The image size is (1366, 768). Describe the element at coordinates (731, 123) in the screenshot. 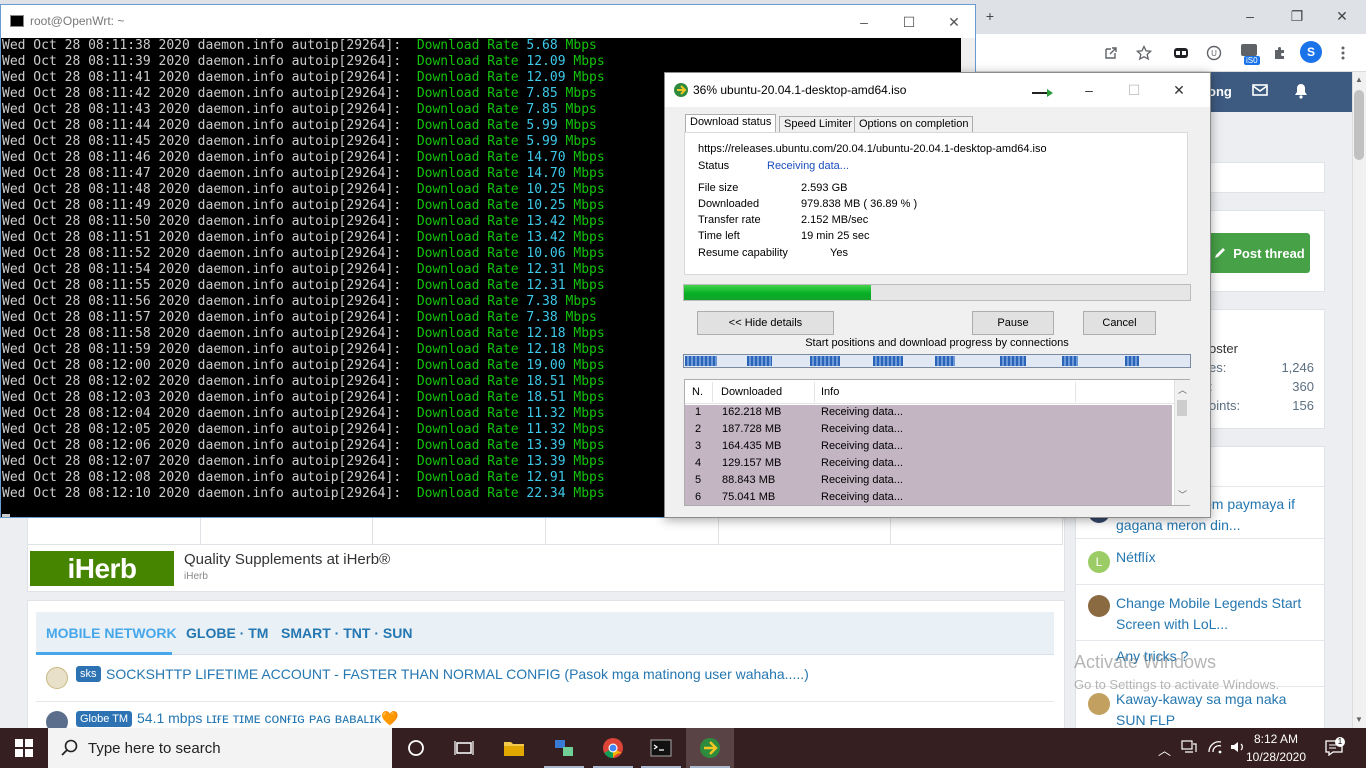

I see `tab-download-status: Download status` at that location.